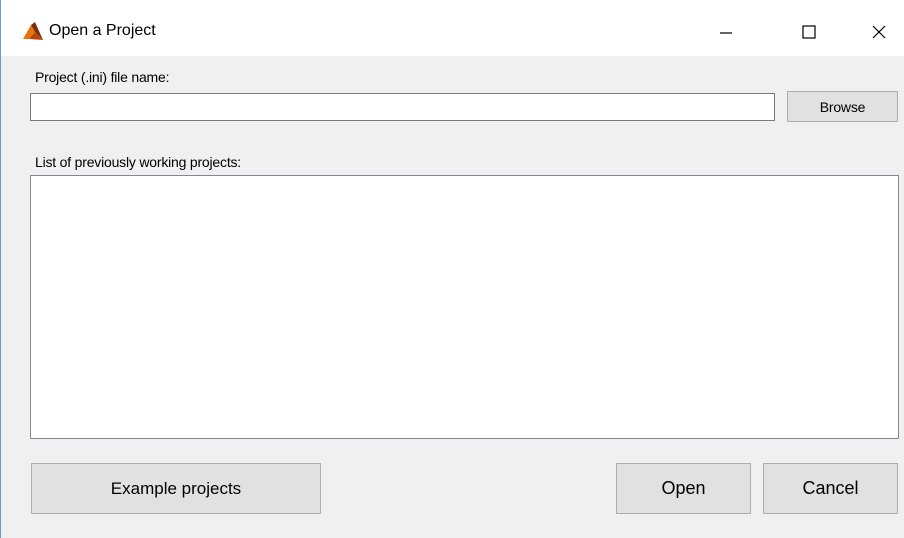 The height and width of the screenshot is (538, 904). Describe the element at coordinates (683, 488) in the screenshot. I see `open-button: Open` at that location.